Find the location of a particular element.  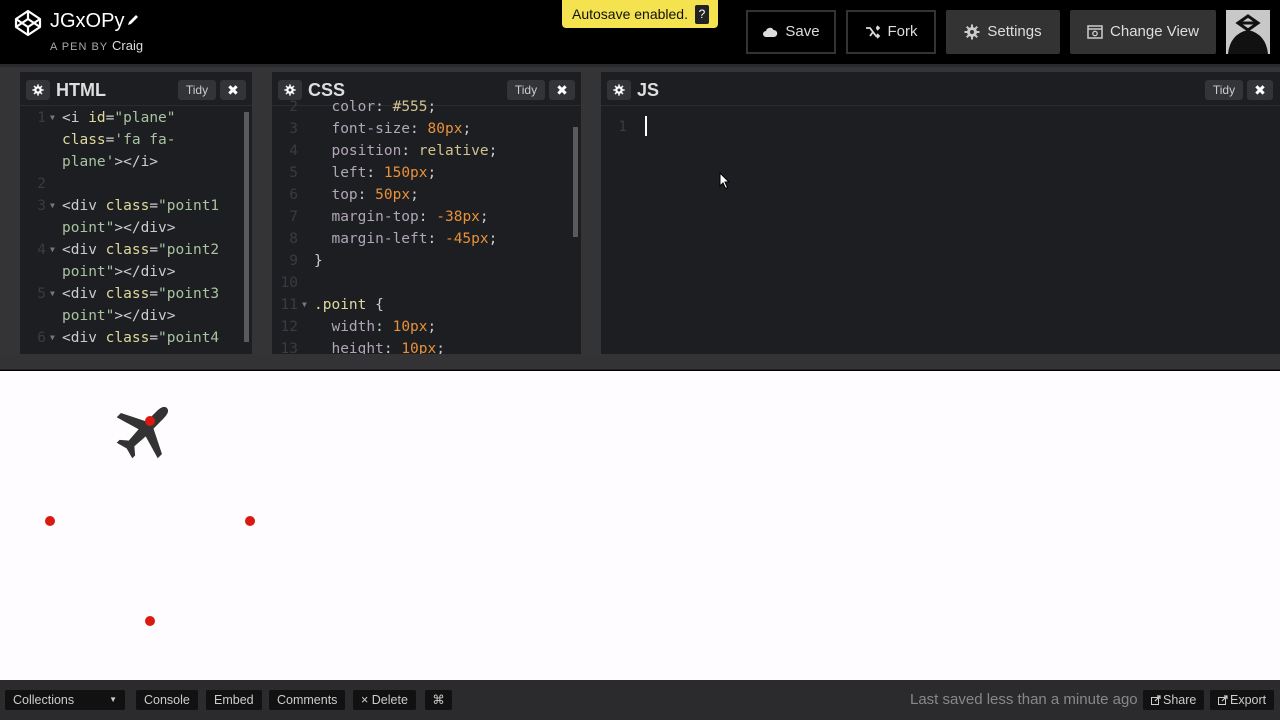

share-button: Share is located at coordinates (1174, 700).